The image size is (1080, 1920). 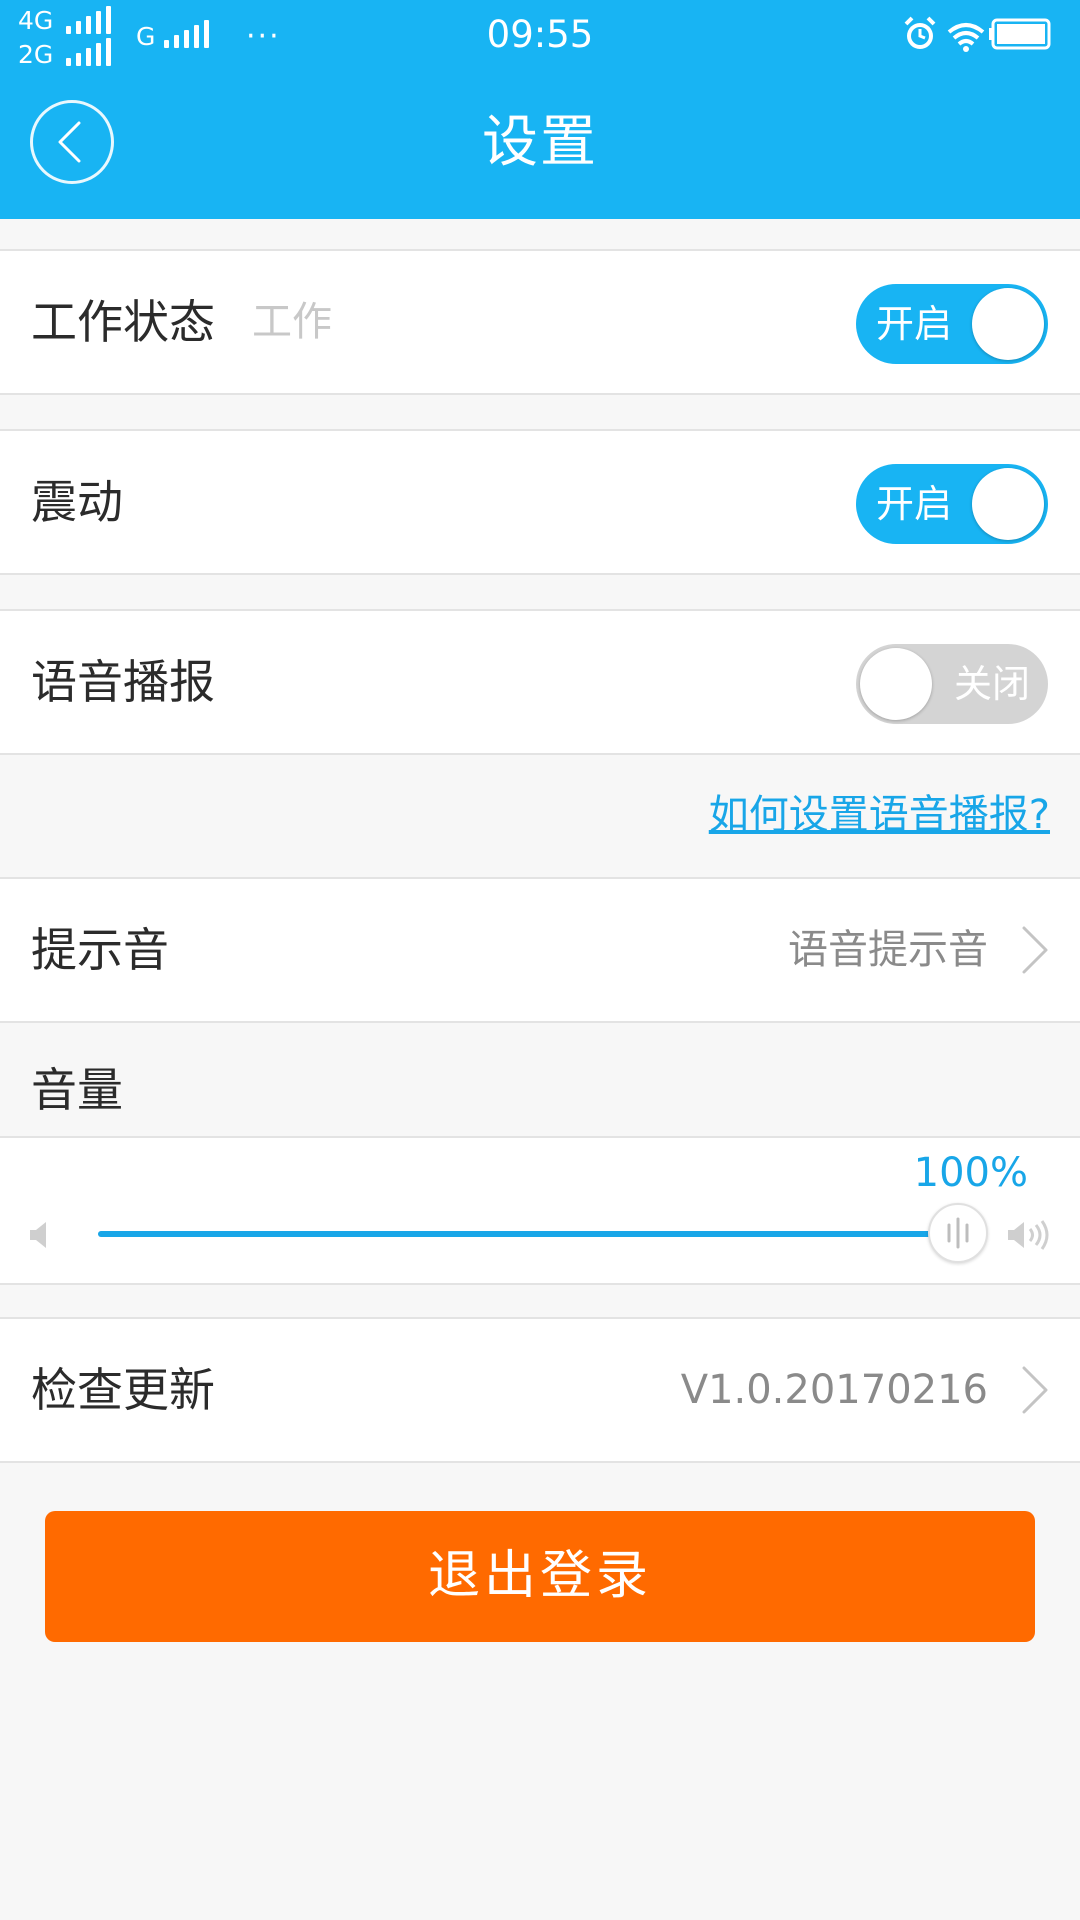 What do you see at coordinates (966, 37) in the screenshot?
I see `wifi-icon` at bounding box center [966, 37].